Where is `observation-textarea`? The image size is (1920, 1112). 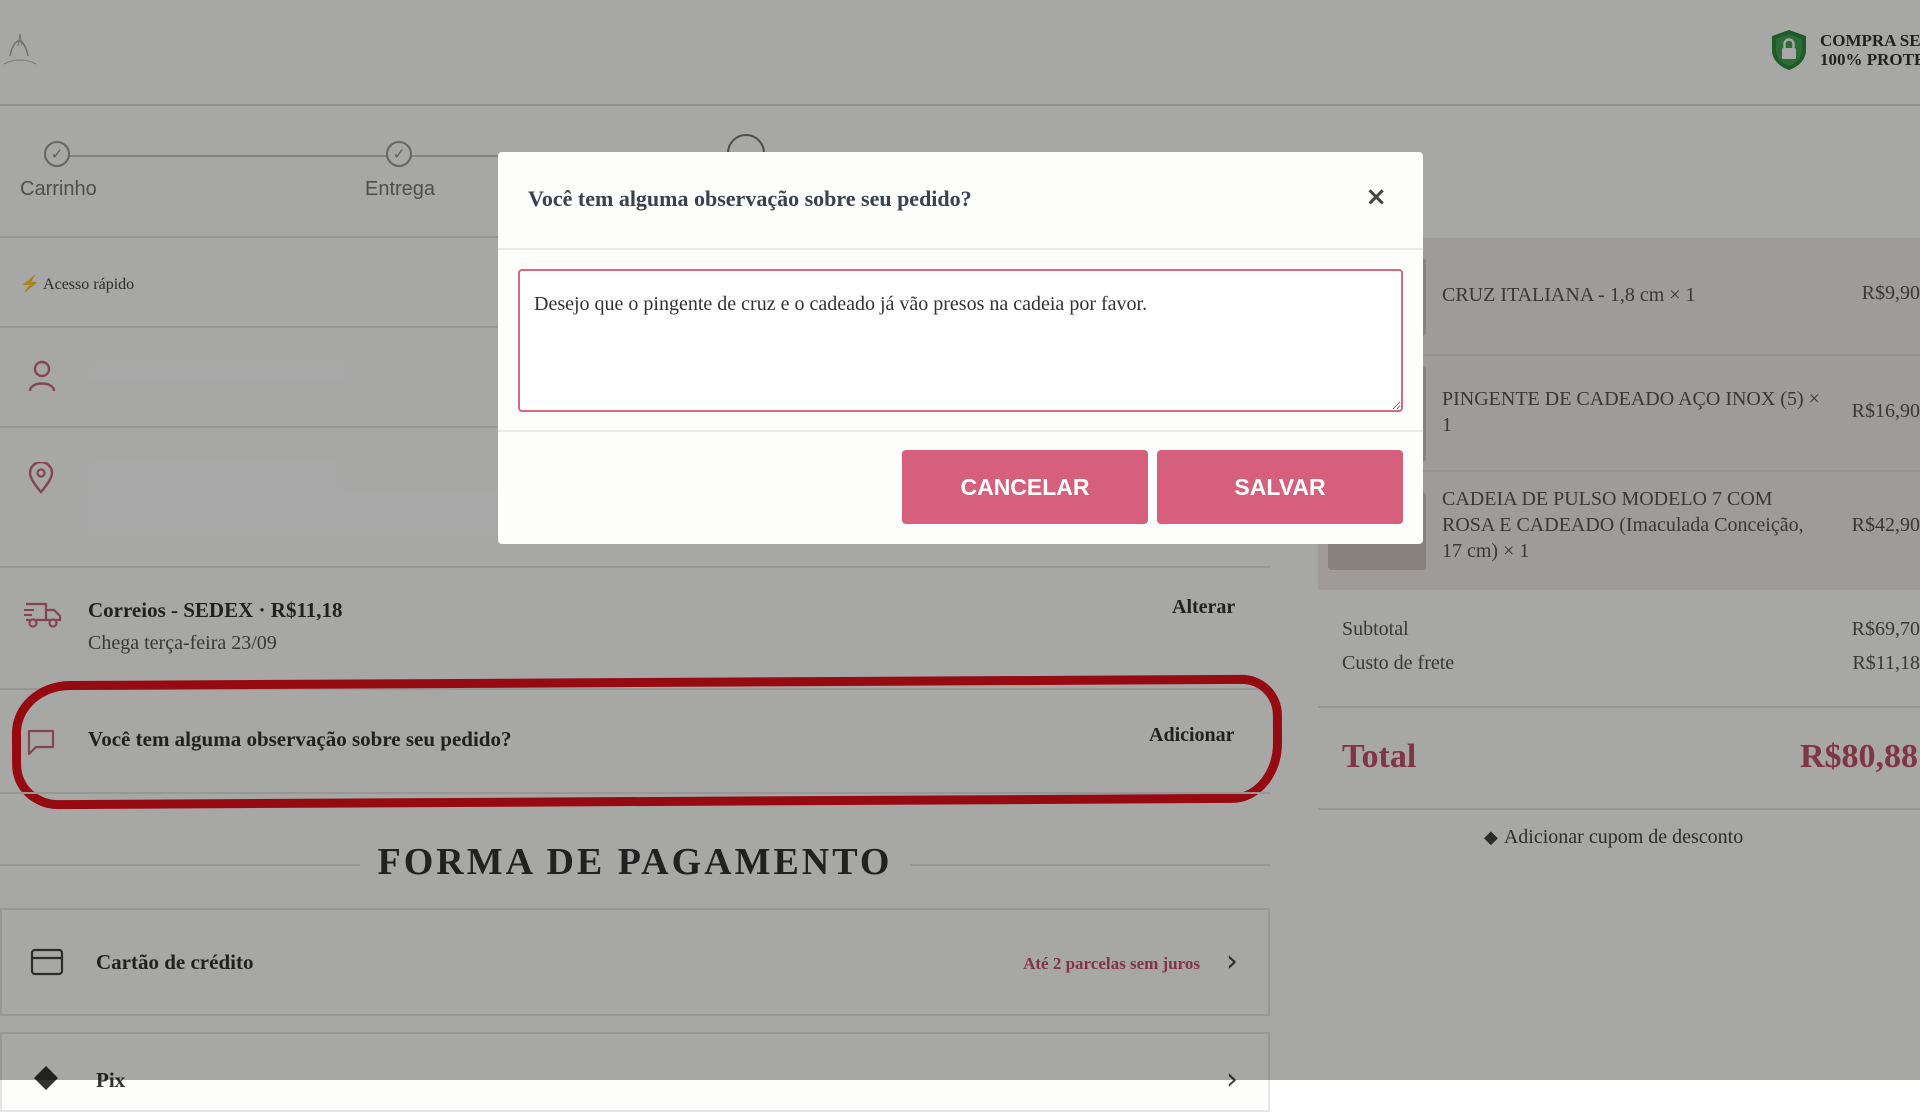
observation-textarea is located at coordinates (960, 340).